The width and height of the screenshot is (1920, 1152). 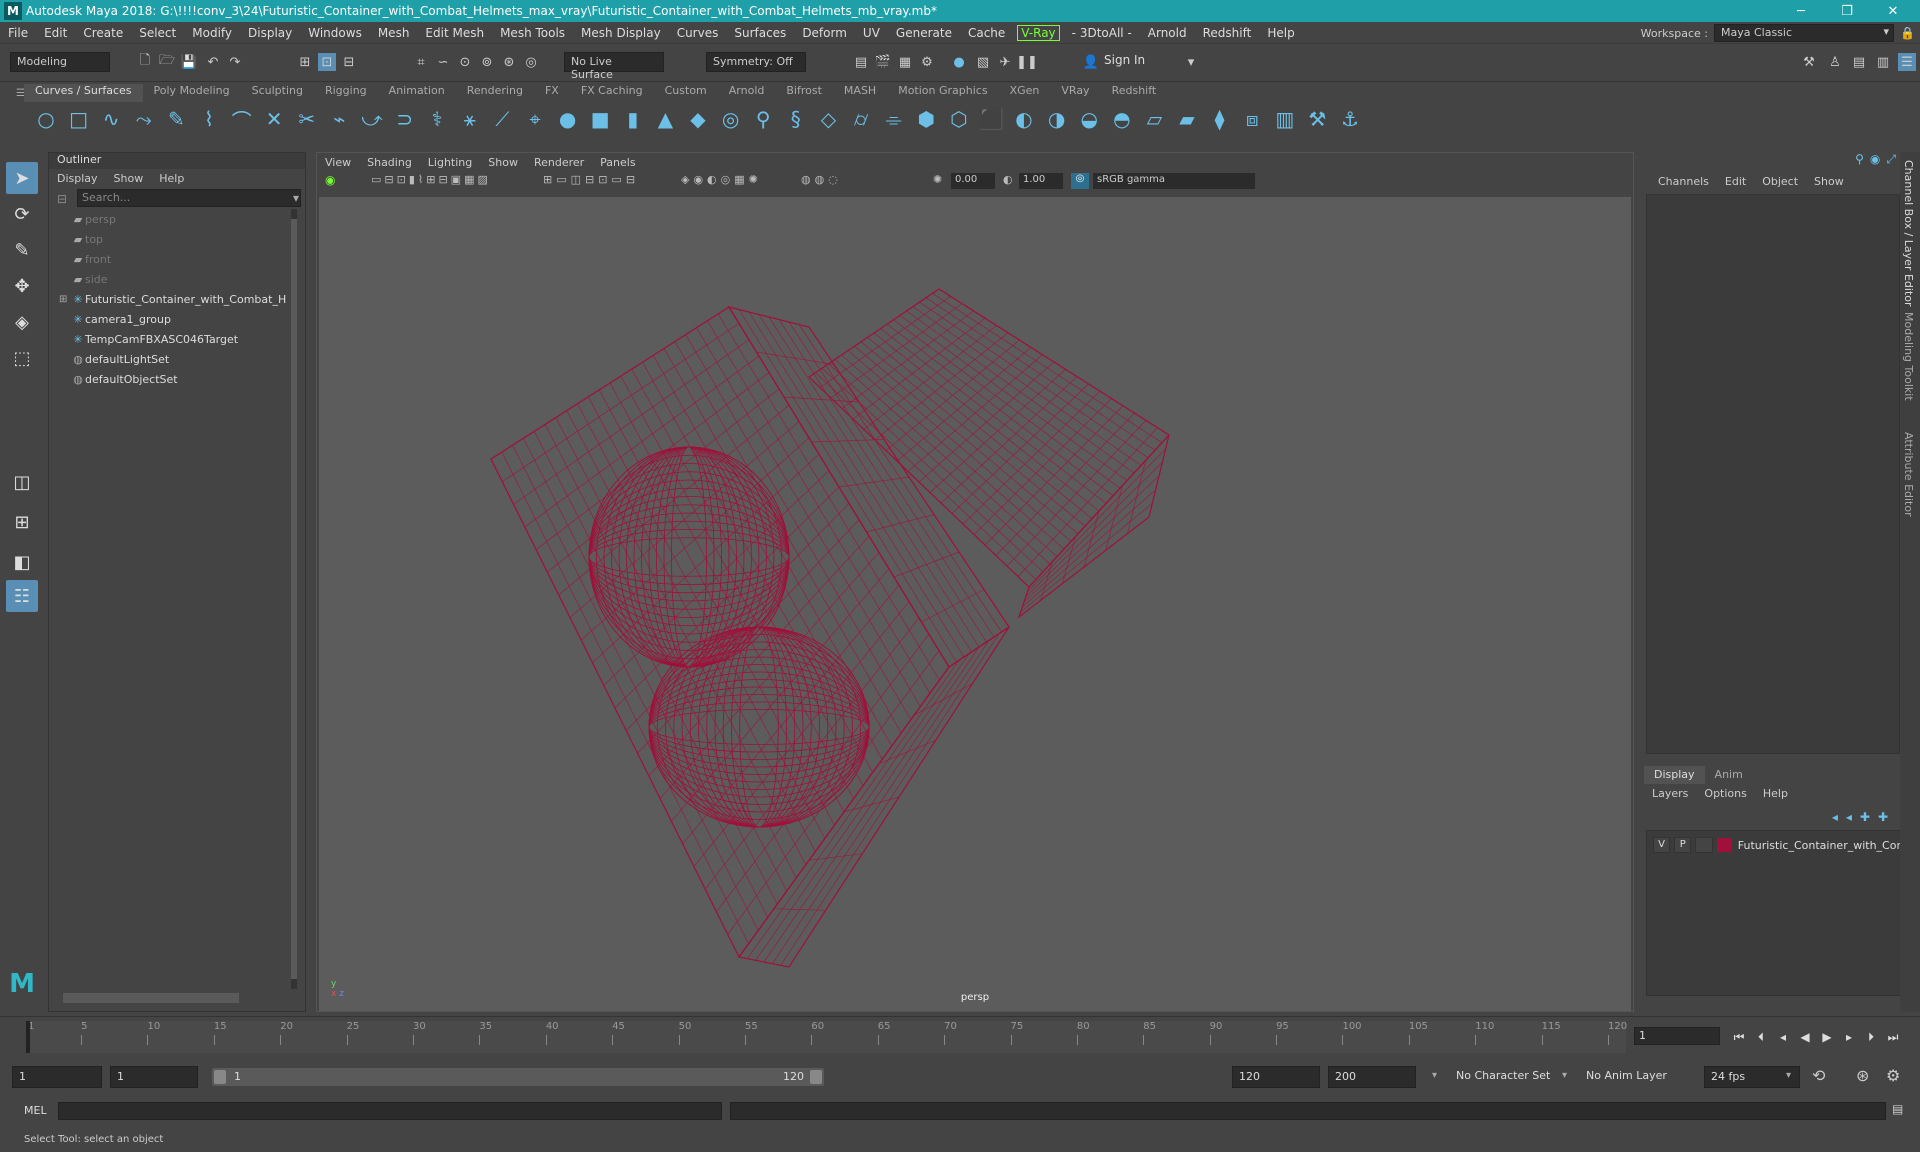 What do you see at coordinates (1871, 1037) in the screenshot?
I see `step-forward-key-icon: ⏵` at bounding box center [1871, 1037].